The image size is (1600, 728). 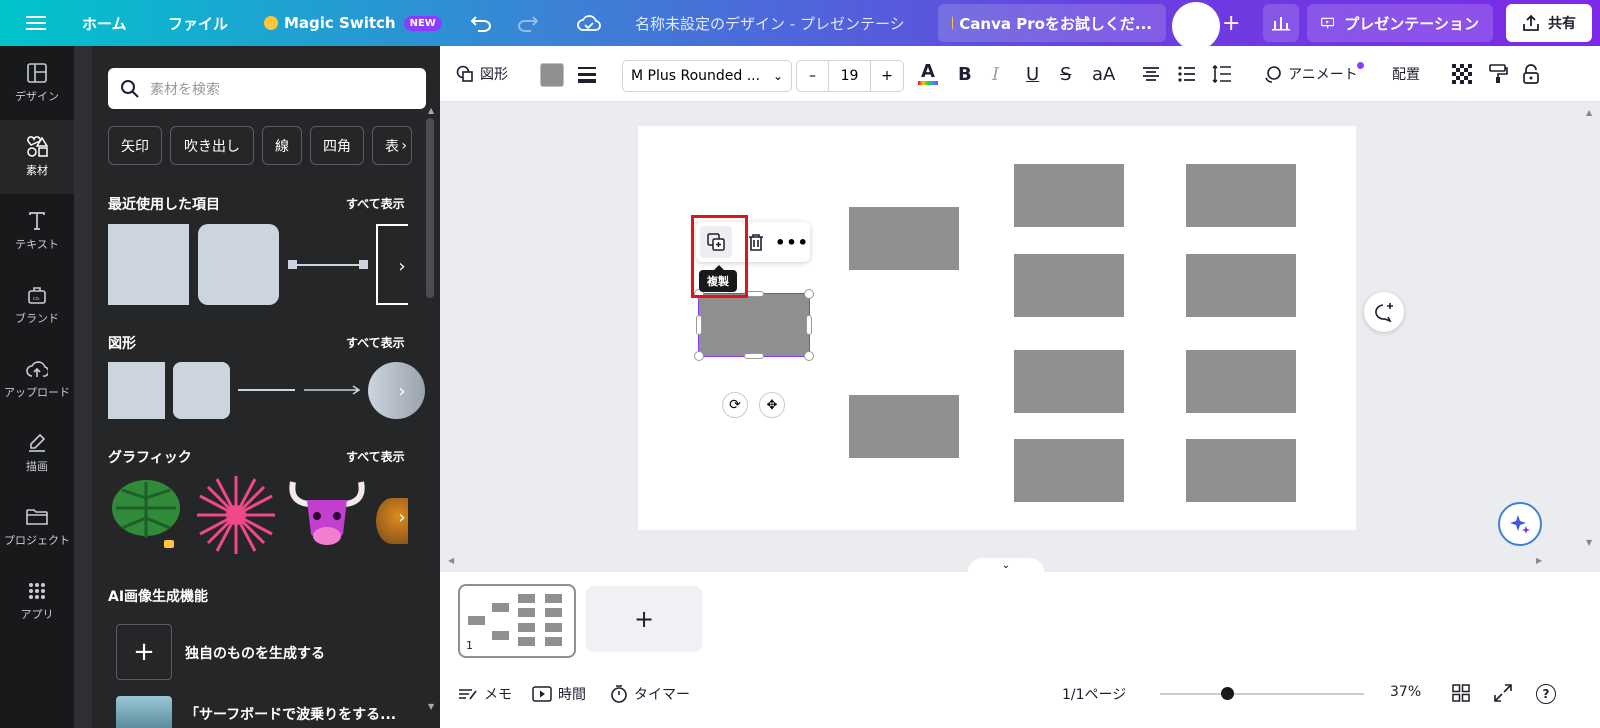 I want to click on present-button: プレゼンテーション, so click(x=1400, y=23).